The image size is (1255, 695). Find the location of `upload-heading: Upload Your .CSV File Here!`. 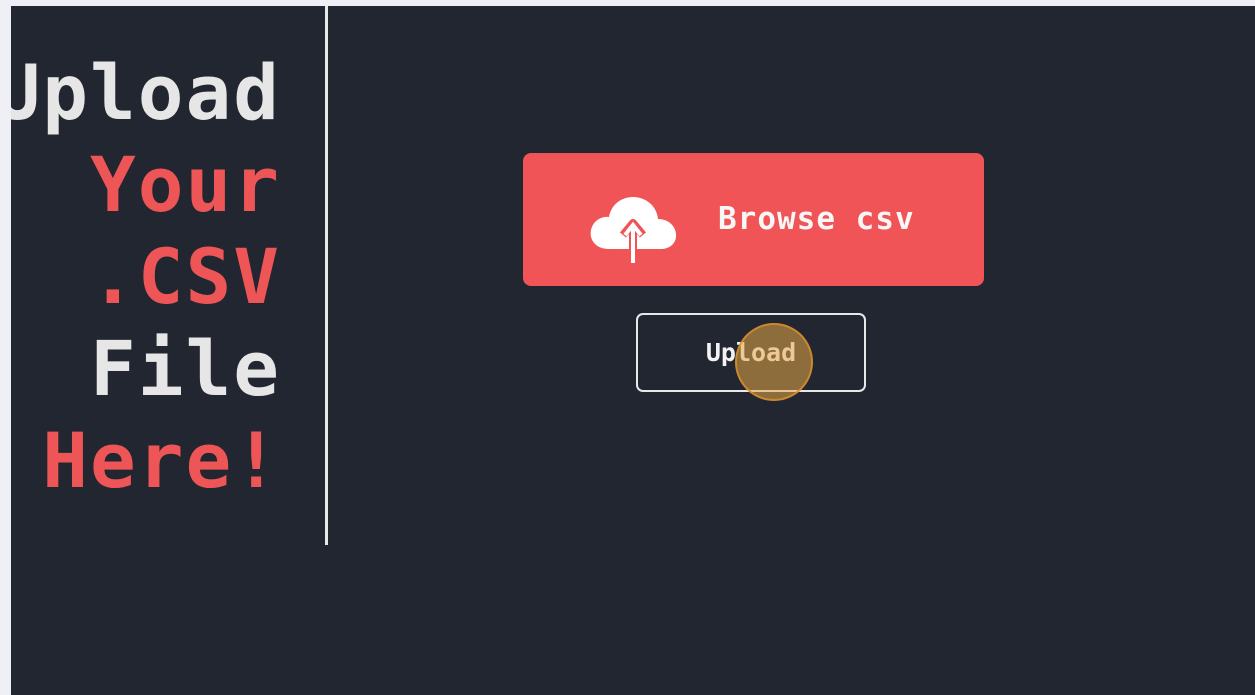

upload-heading: Upload Your .CSV File Here! is located at coordinates (146, 277).